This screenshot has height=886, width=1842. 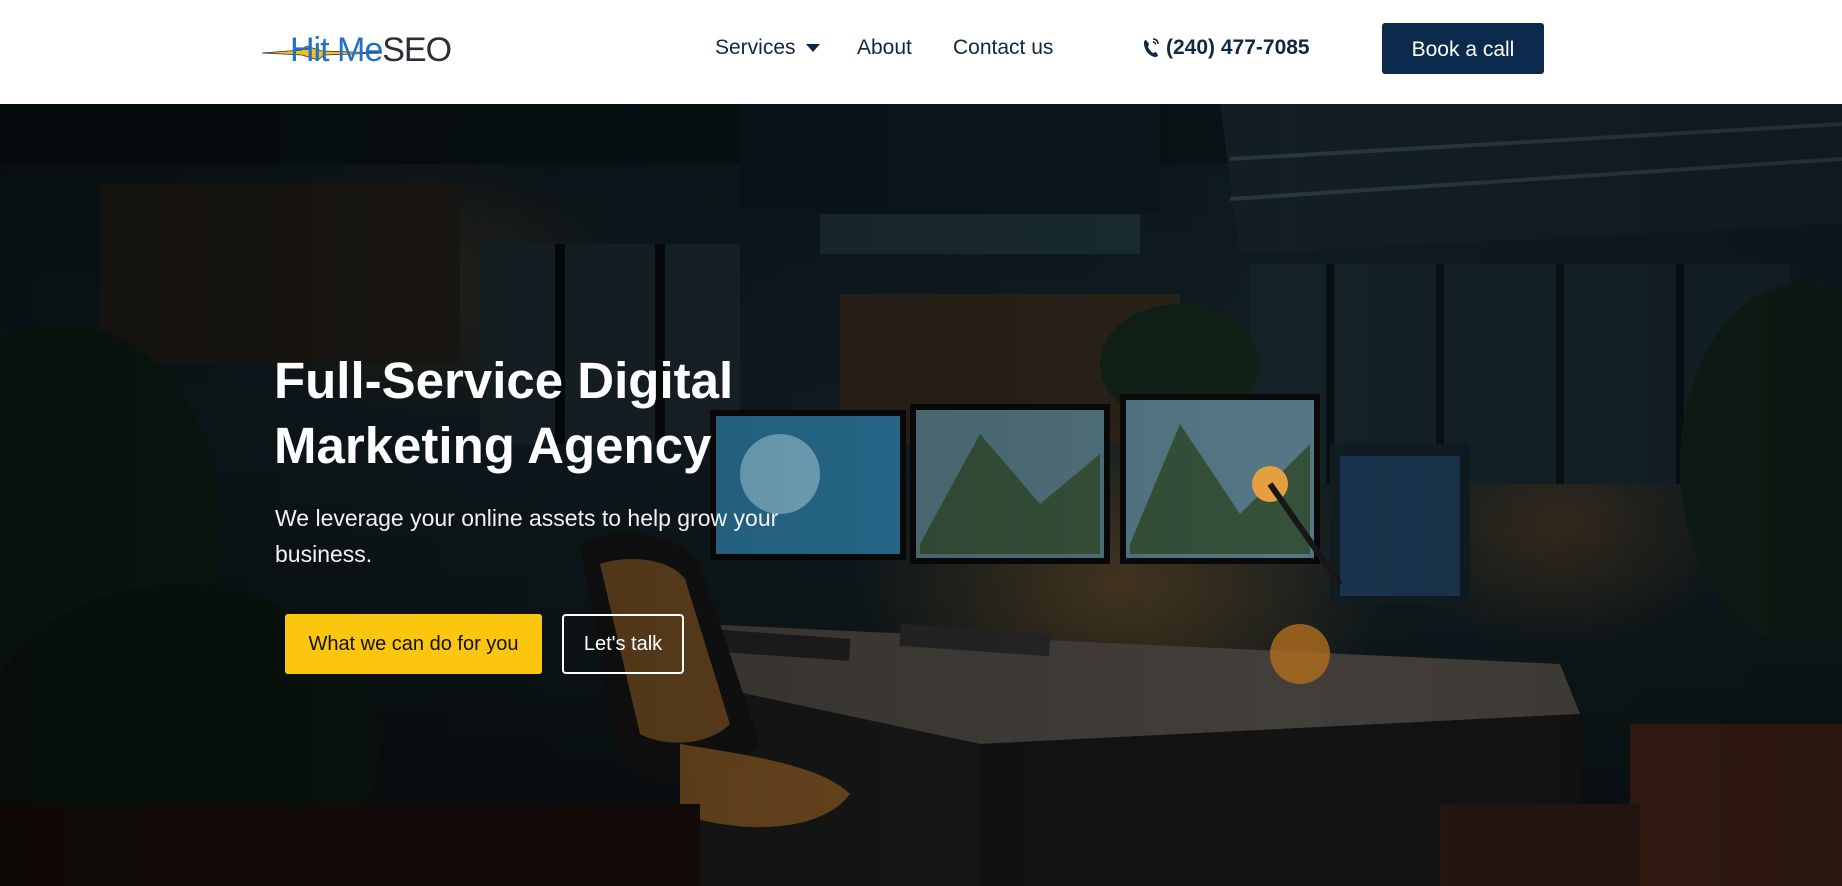 I want to click on phone-link: (240) 477-7085, so click(x=1226, y=48).